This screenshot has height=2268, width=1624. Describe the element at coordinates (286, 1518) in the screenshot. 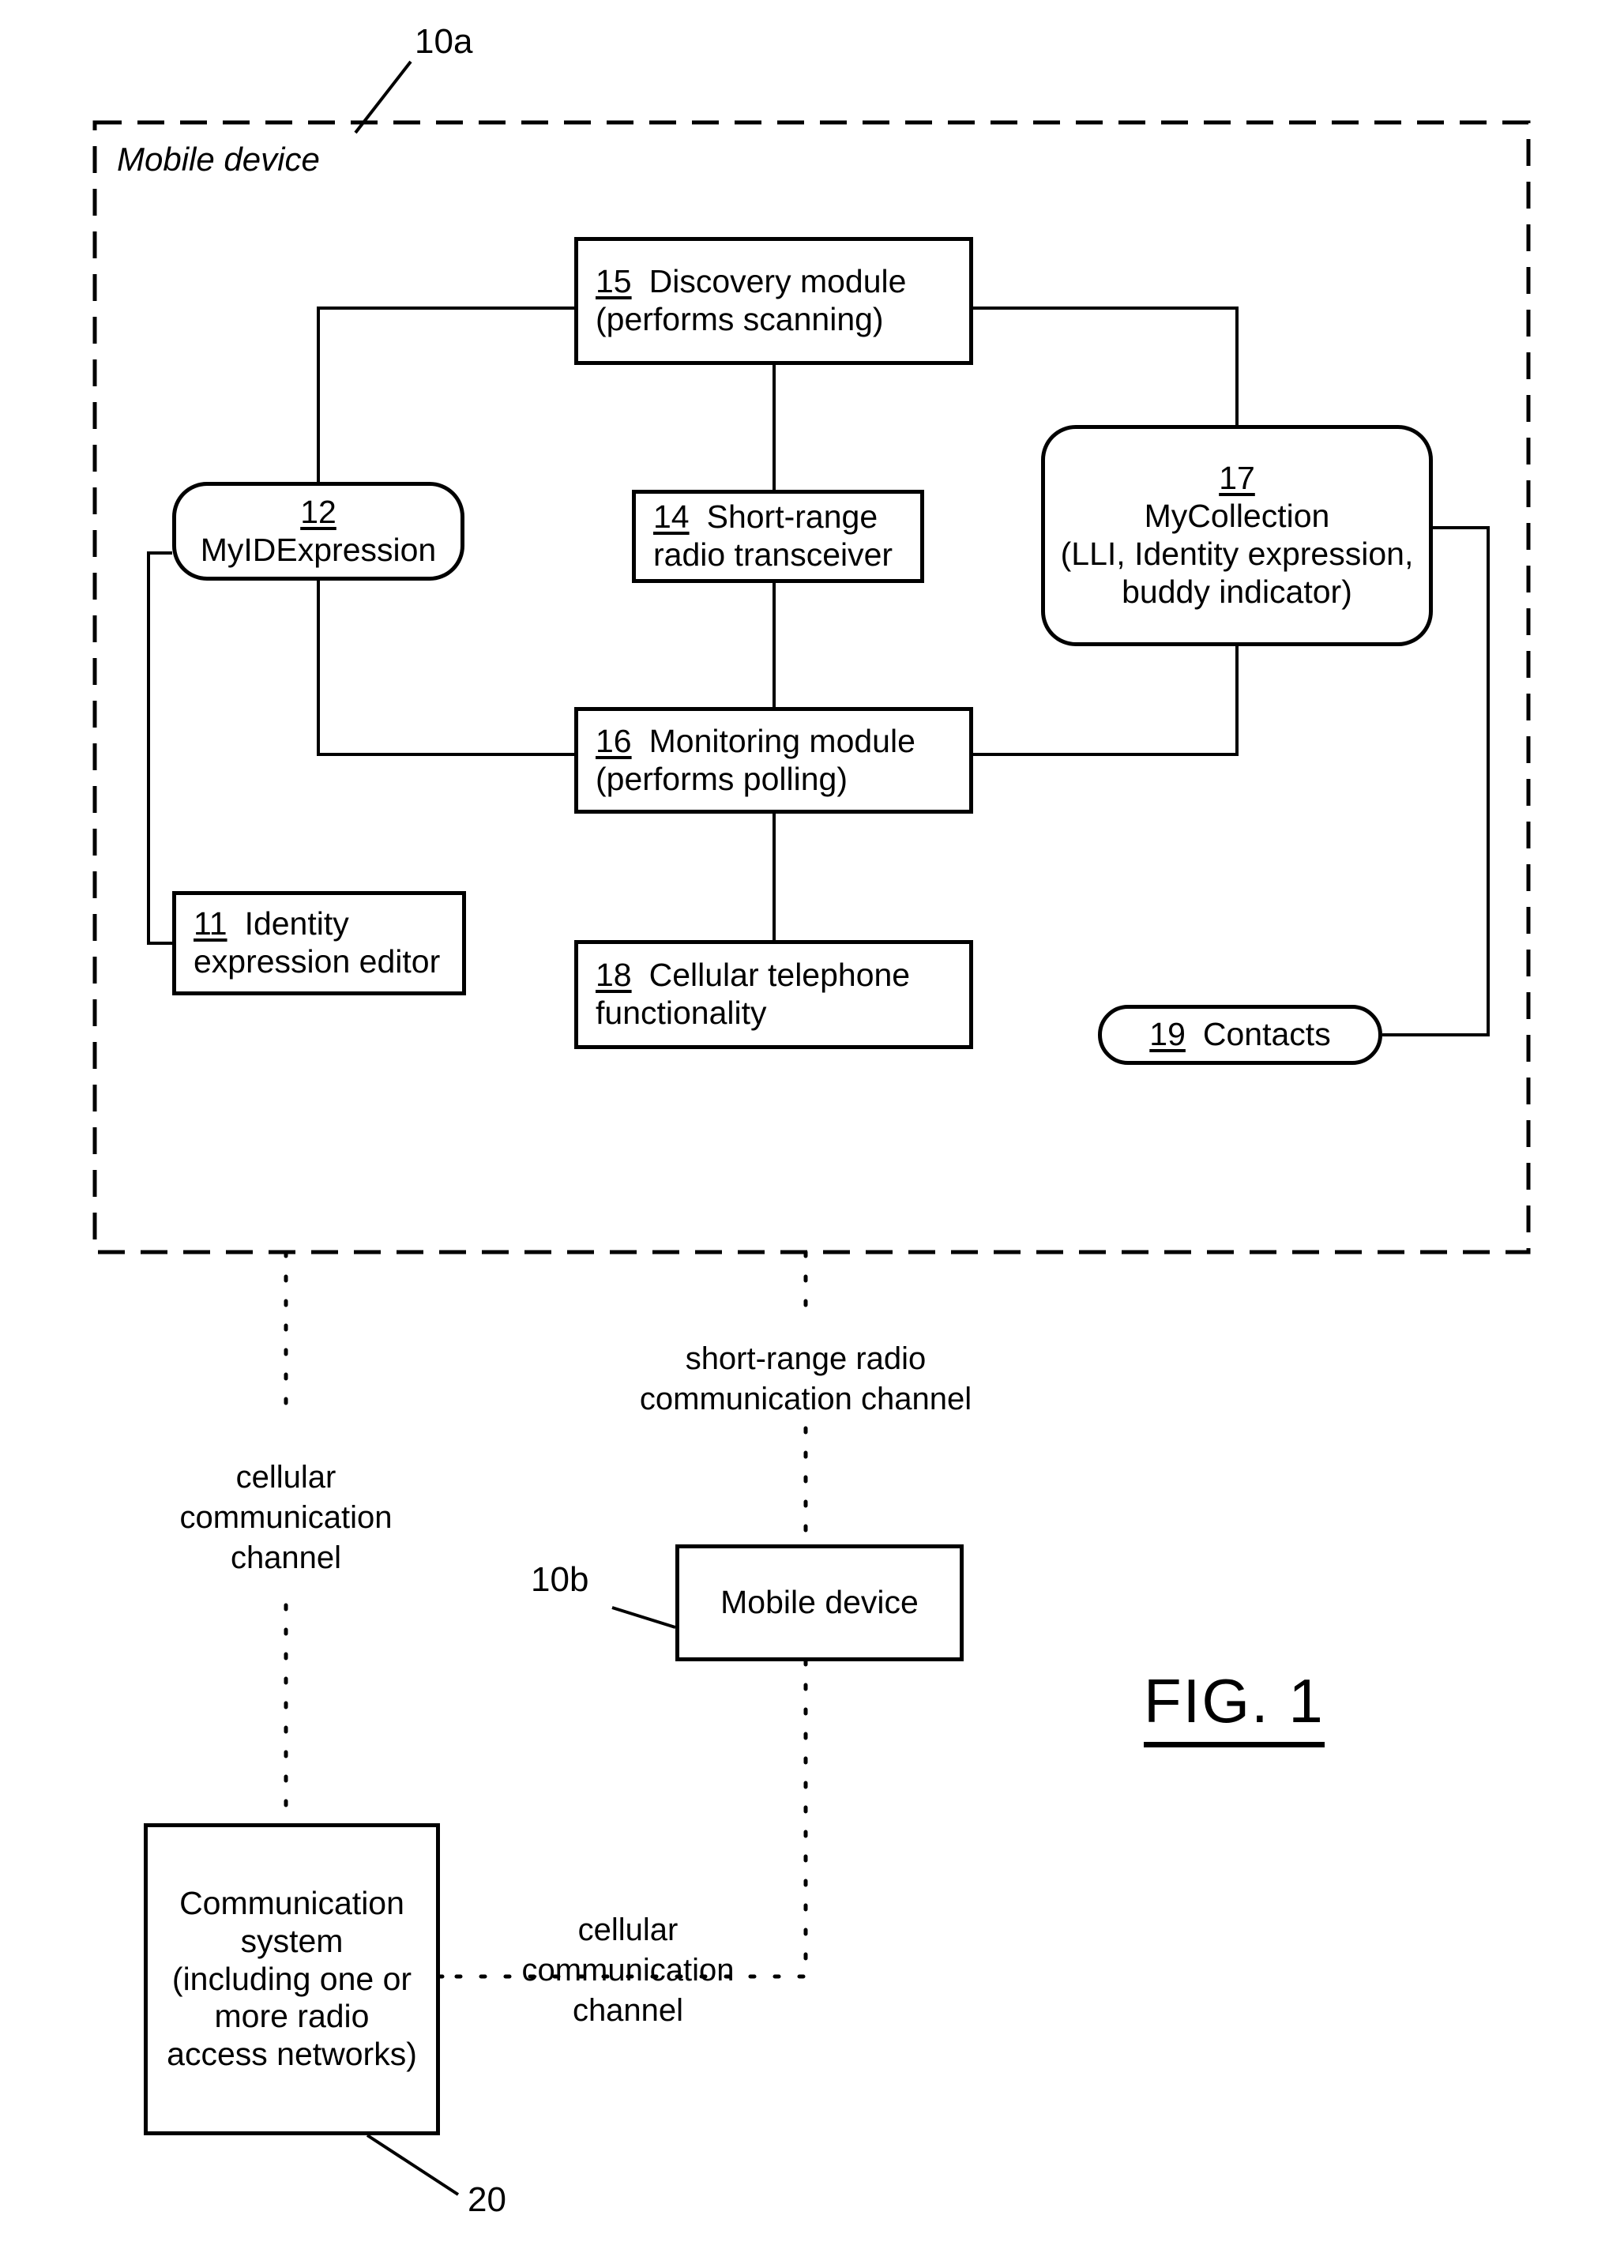

I see `label-cellular-communication-channel-left: cellular communication channel` at that location.